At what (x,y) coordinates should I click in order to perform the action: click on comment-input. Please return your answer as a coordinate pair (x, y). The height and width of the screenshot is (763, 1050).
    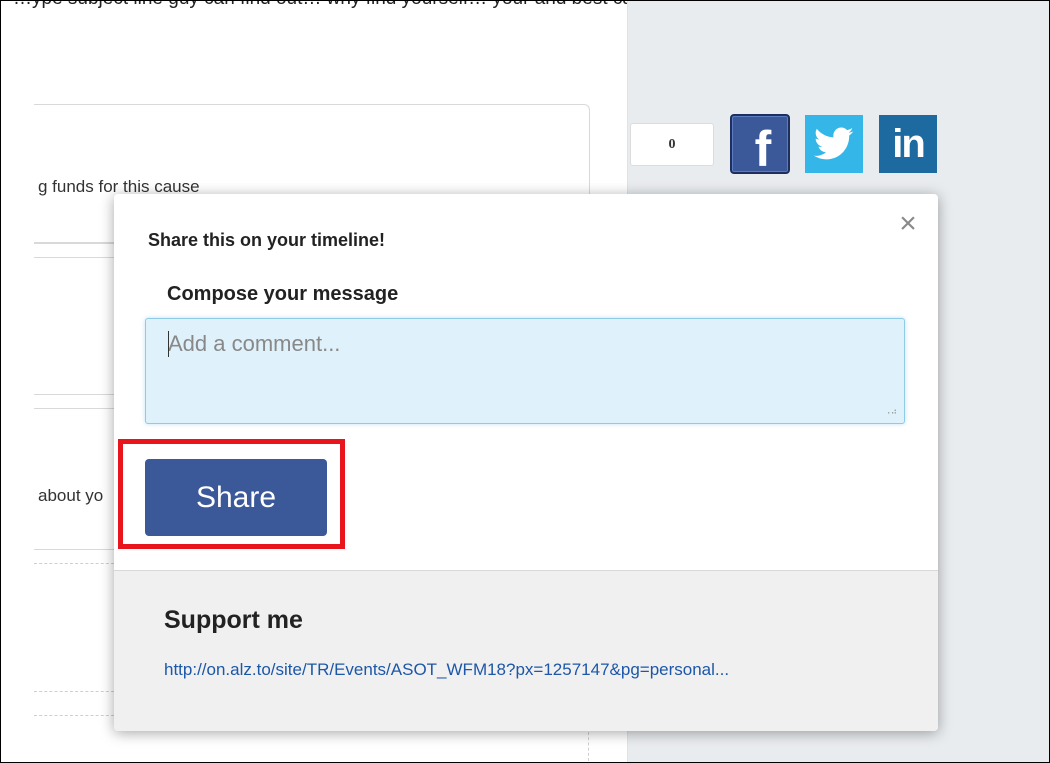
    Looking at the image, I should click on (525, 371).